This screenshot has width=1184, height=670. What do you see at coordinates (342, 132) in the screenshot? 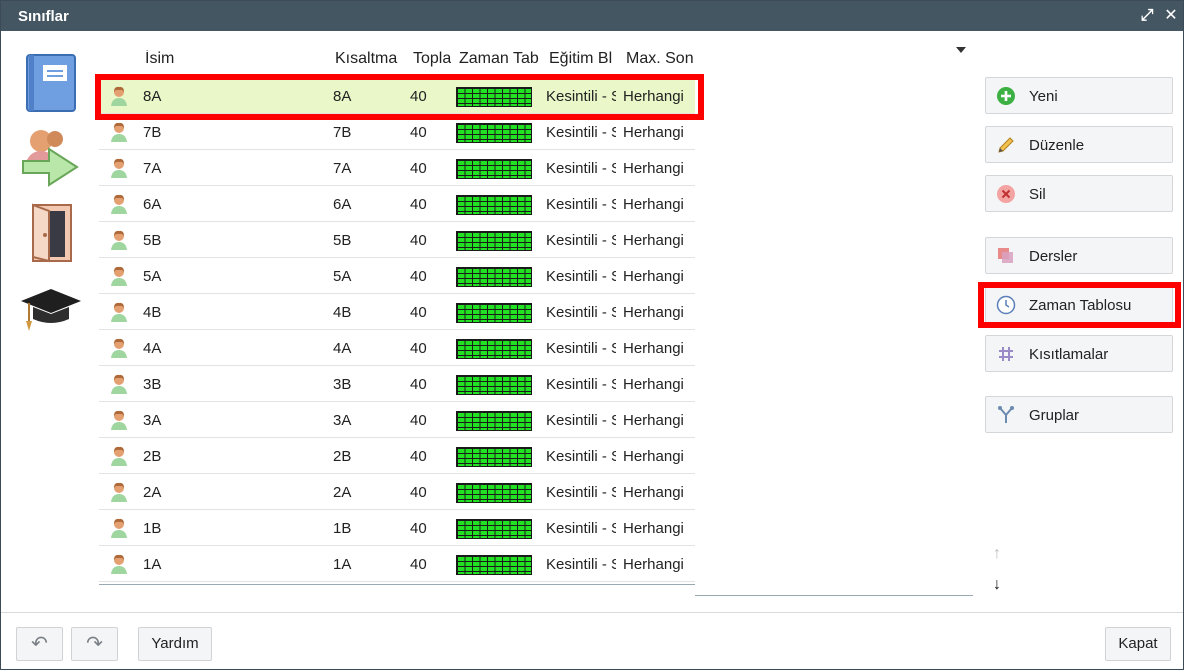
I see `cell-abbr: 7B` at bounding box center [342, 132].